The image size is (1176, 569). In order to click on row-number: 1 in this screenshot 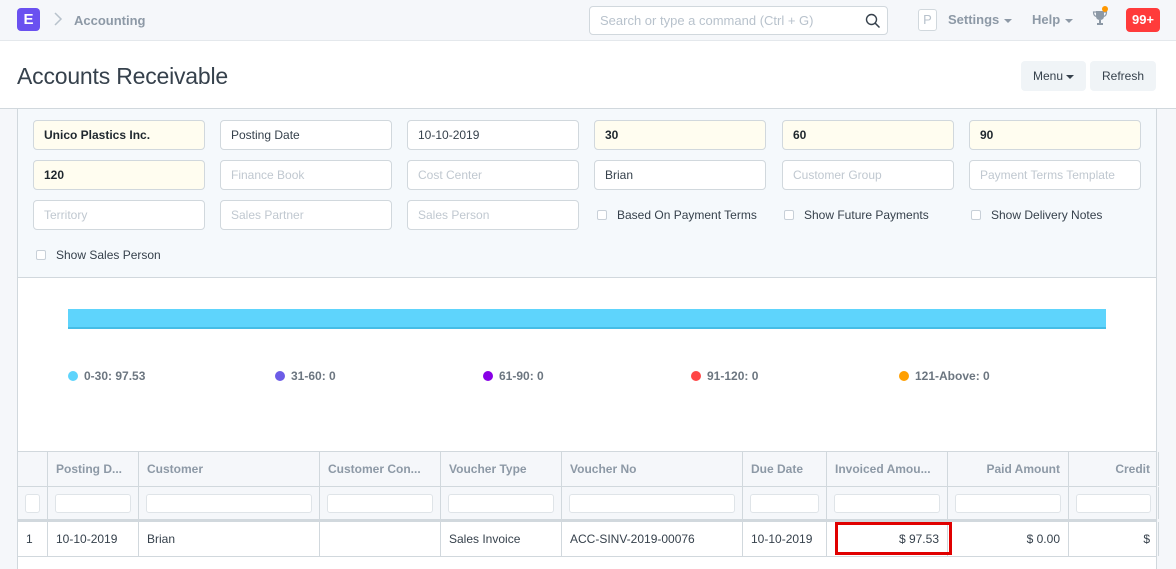, I will do `click(33, 539)`.